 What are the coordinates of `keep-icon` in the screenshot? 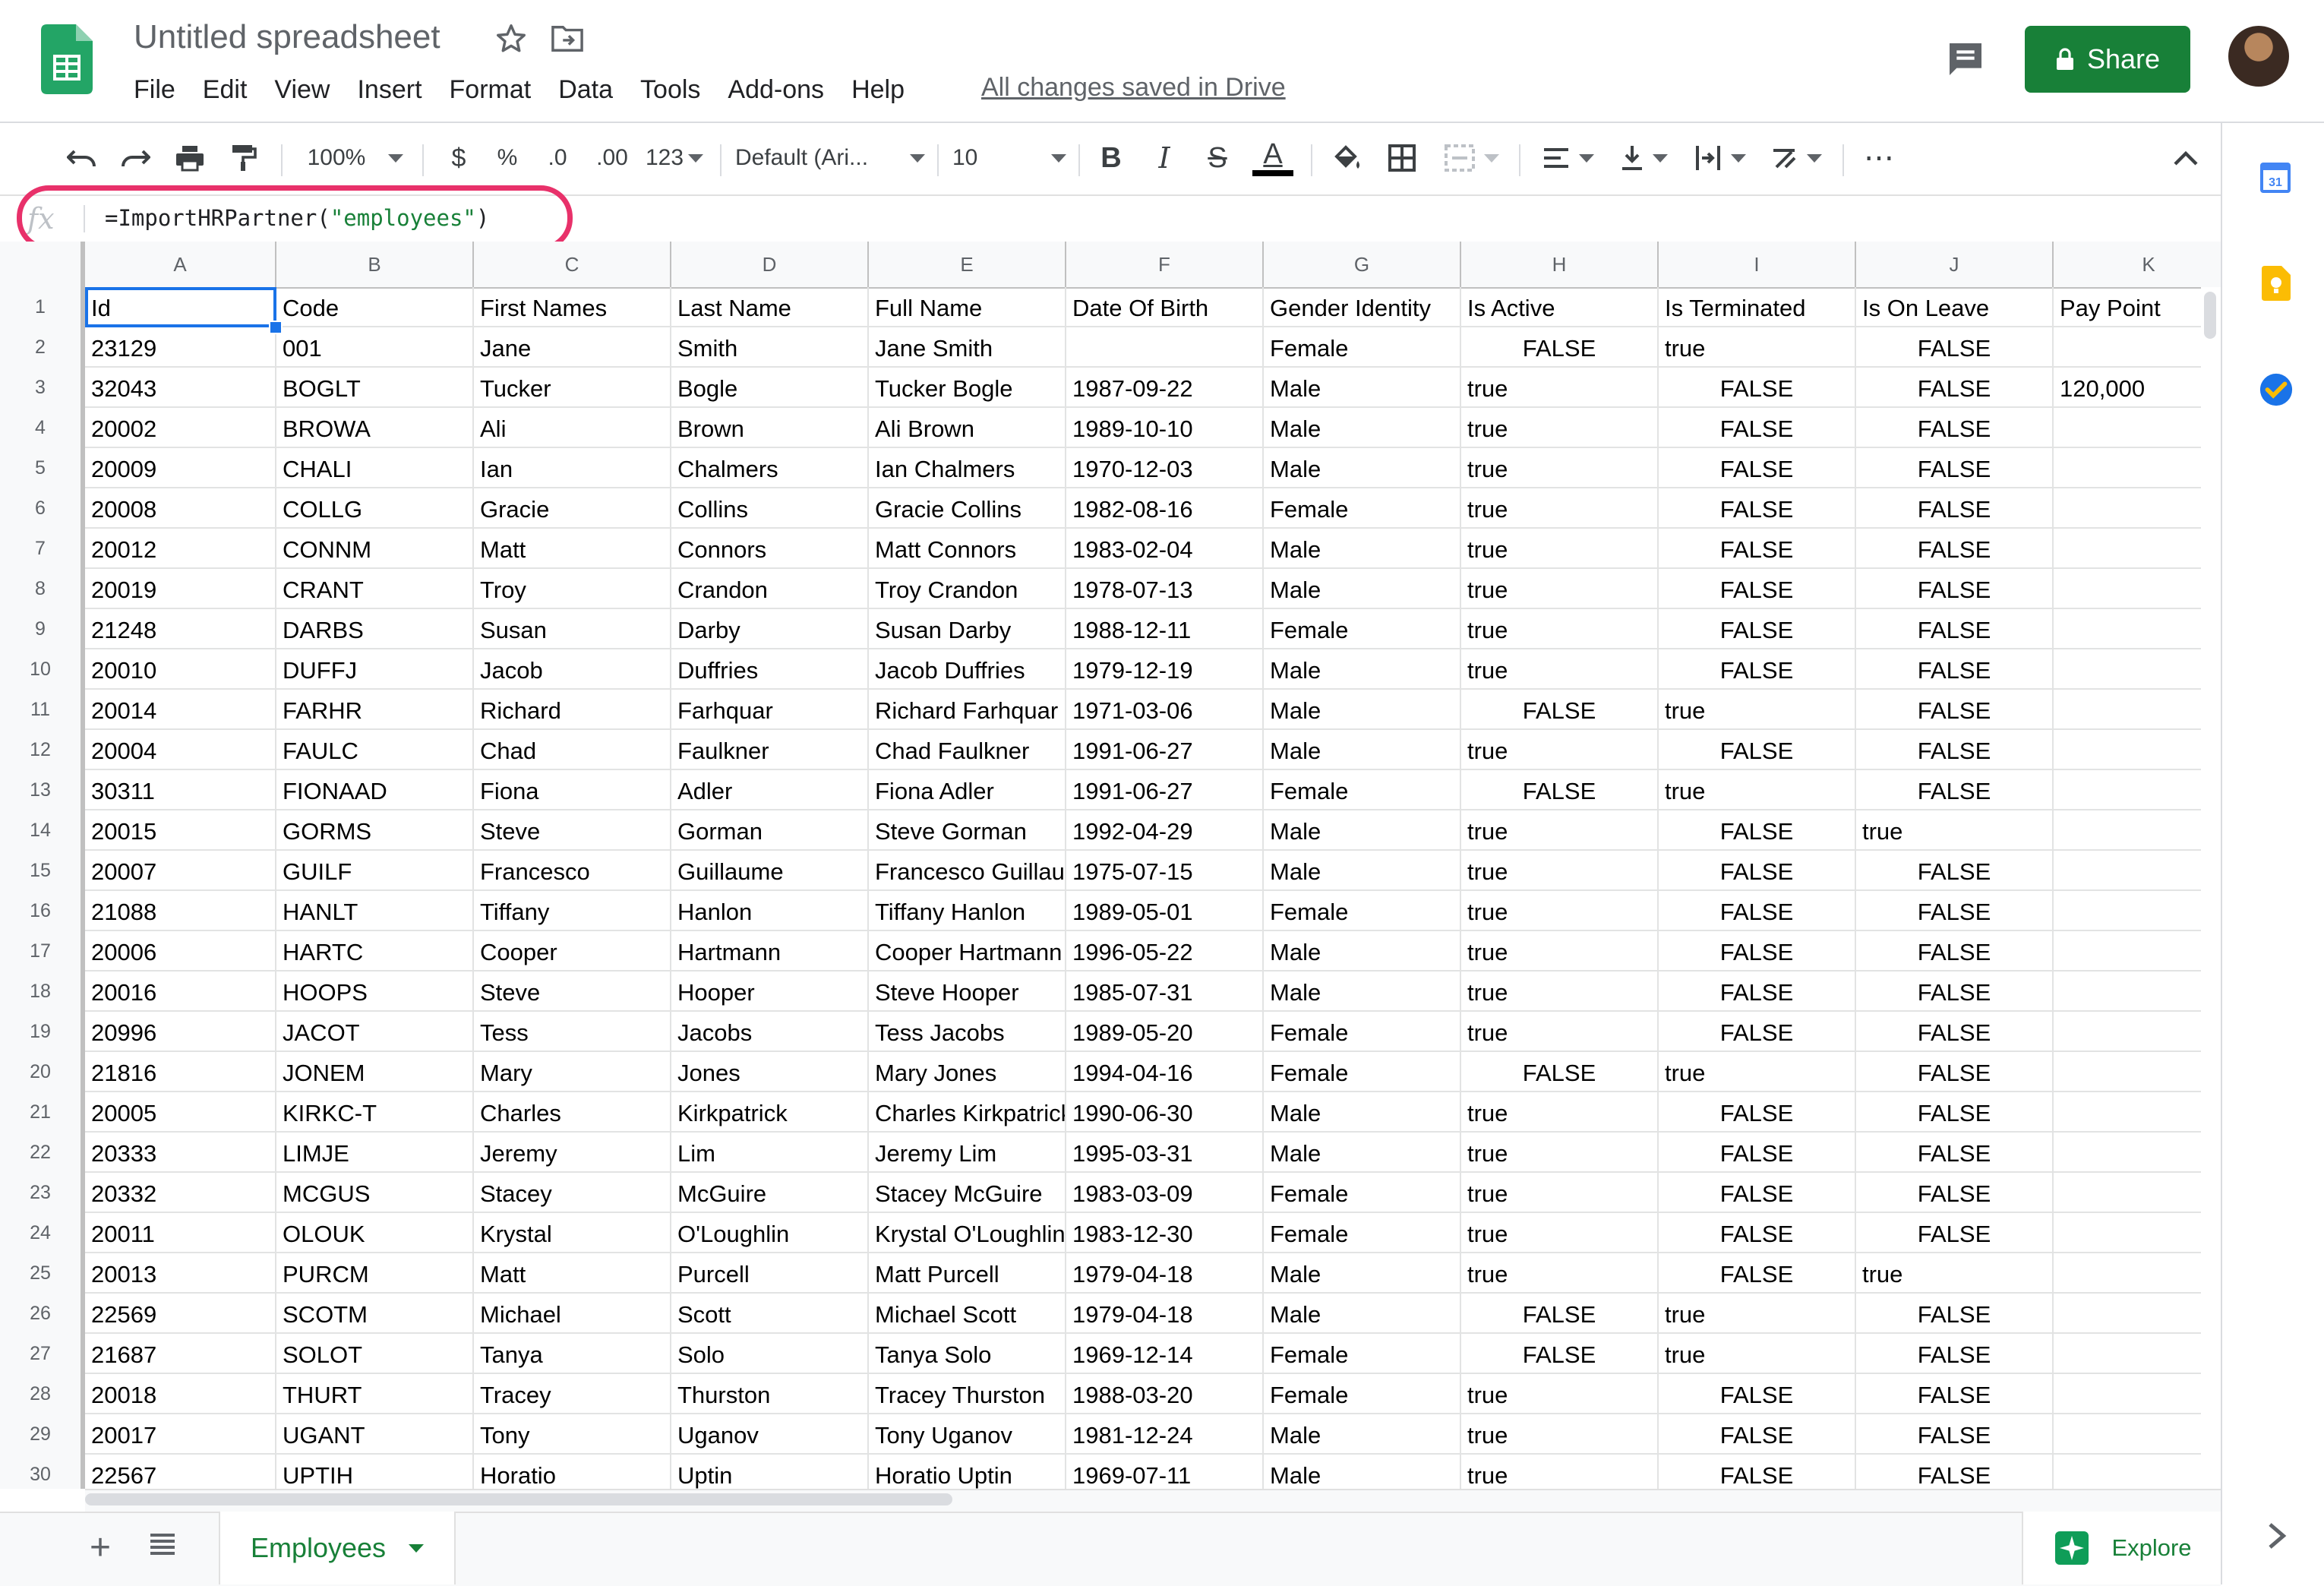 It's located at (2276, 283).